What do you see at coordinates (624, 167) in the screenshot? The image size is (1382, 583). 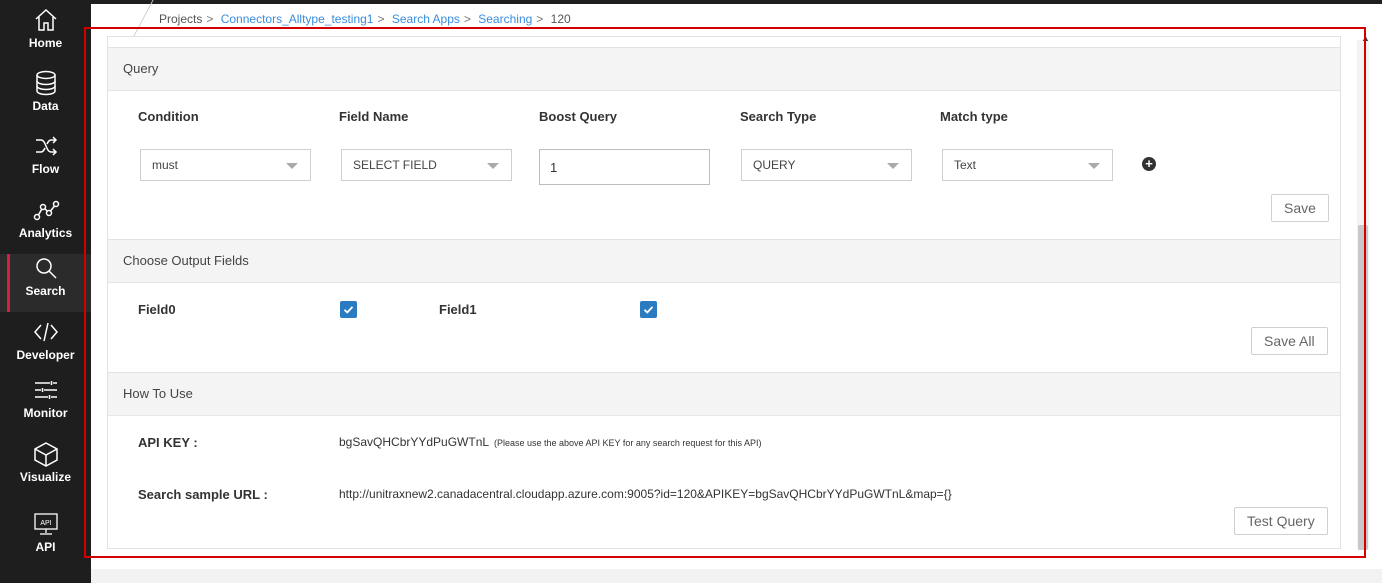 I see `boost-query-input: 1` at bounding box center [624, 167].